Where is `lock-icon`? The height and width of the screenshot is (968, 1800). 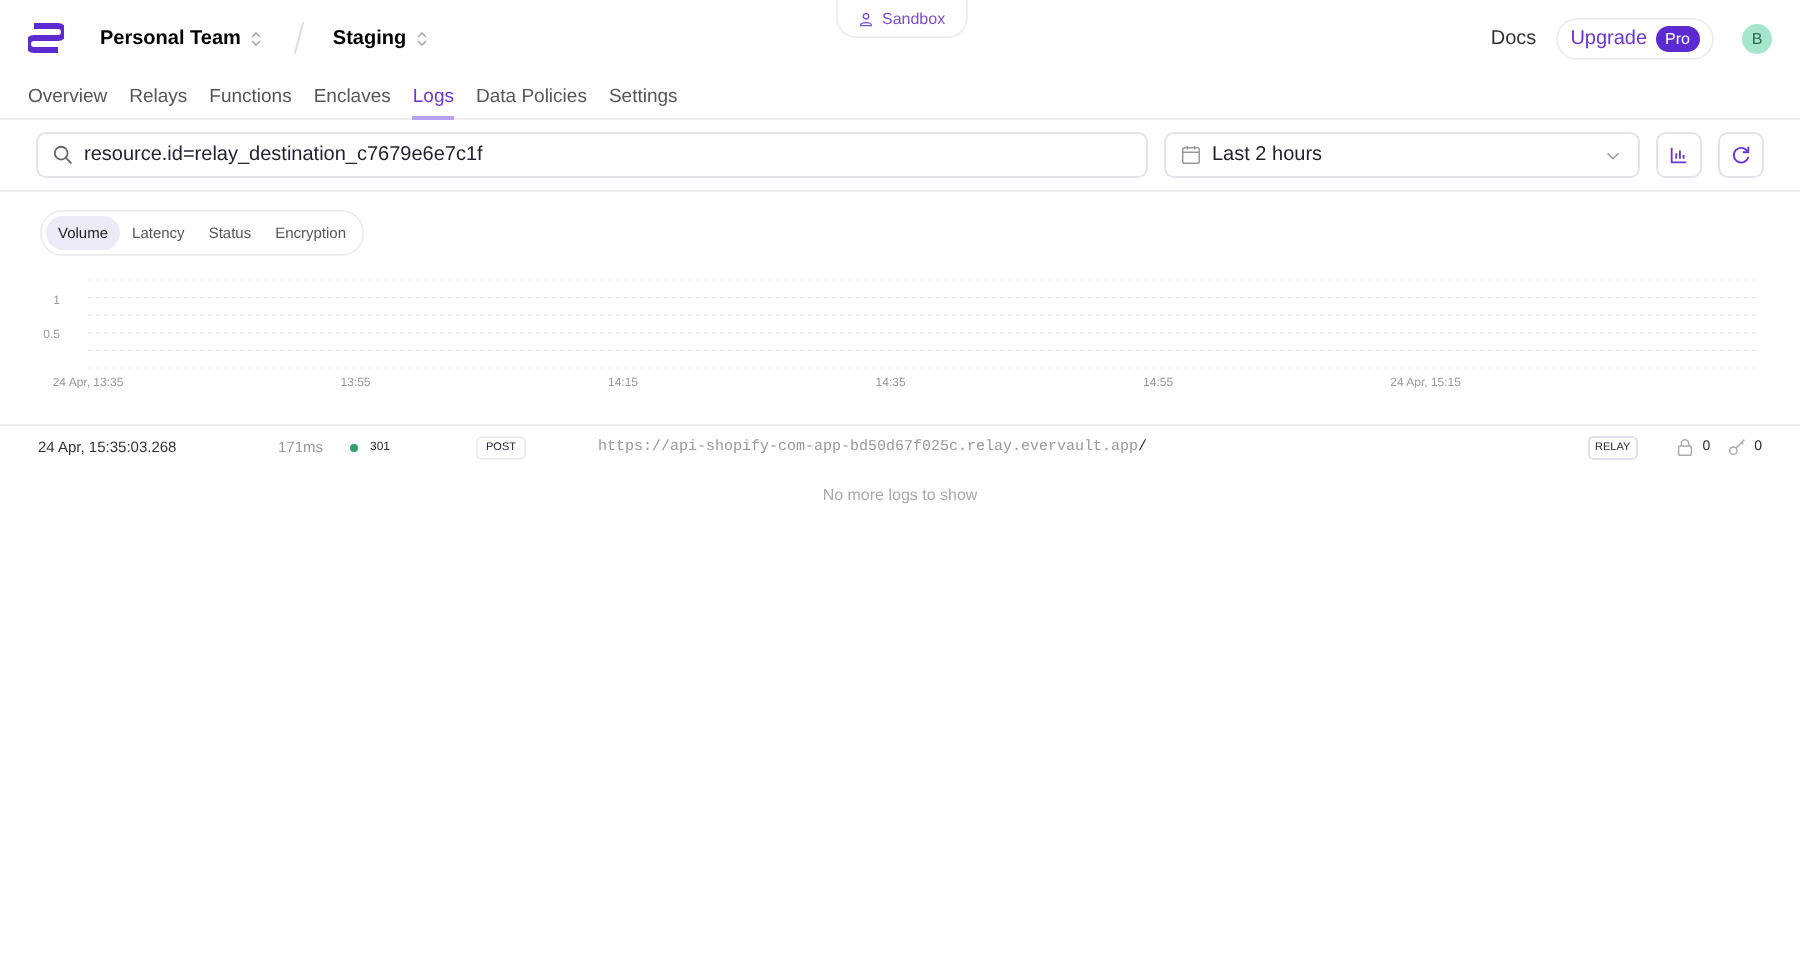 lock-icon is located at coordinates (1685, 447).